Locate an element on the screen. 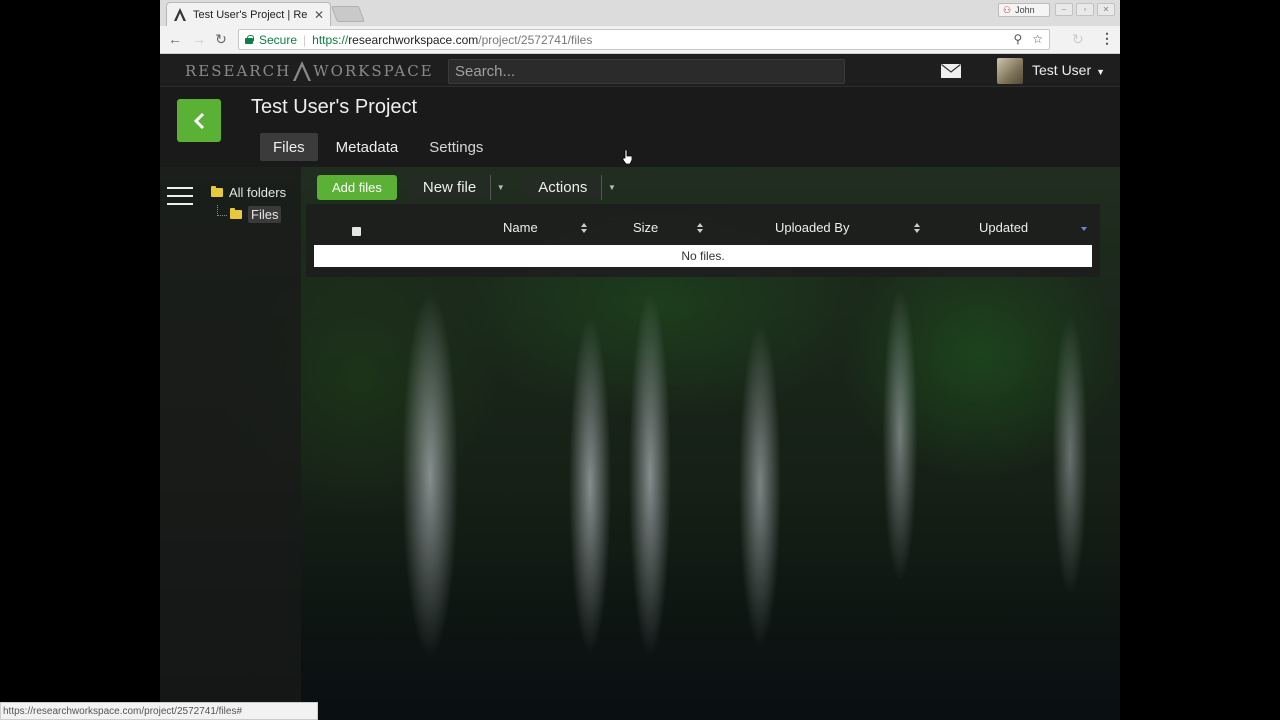 The height and width of the screenshot is (720, 1280). logo-text-right: WORKSPACE is located at coordinates (373, 71).